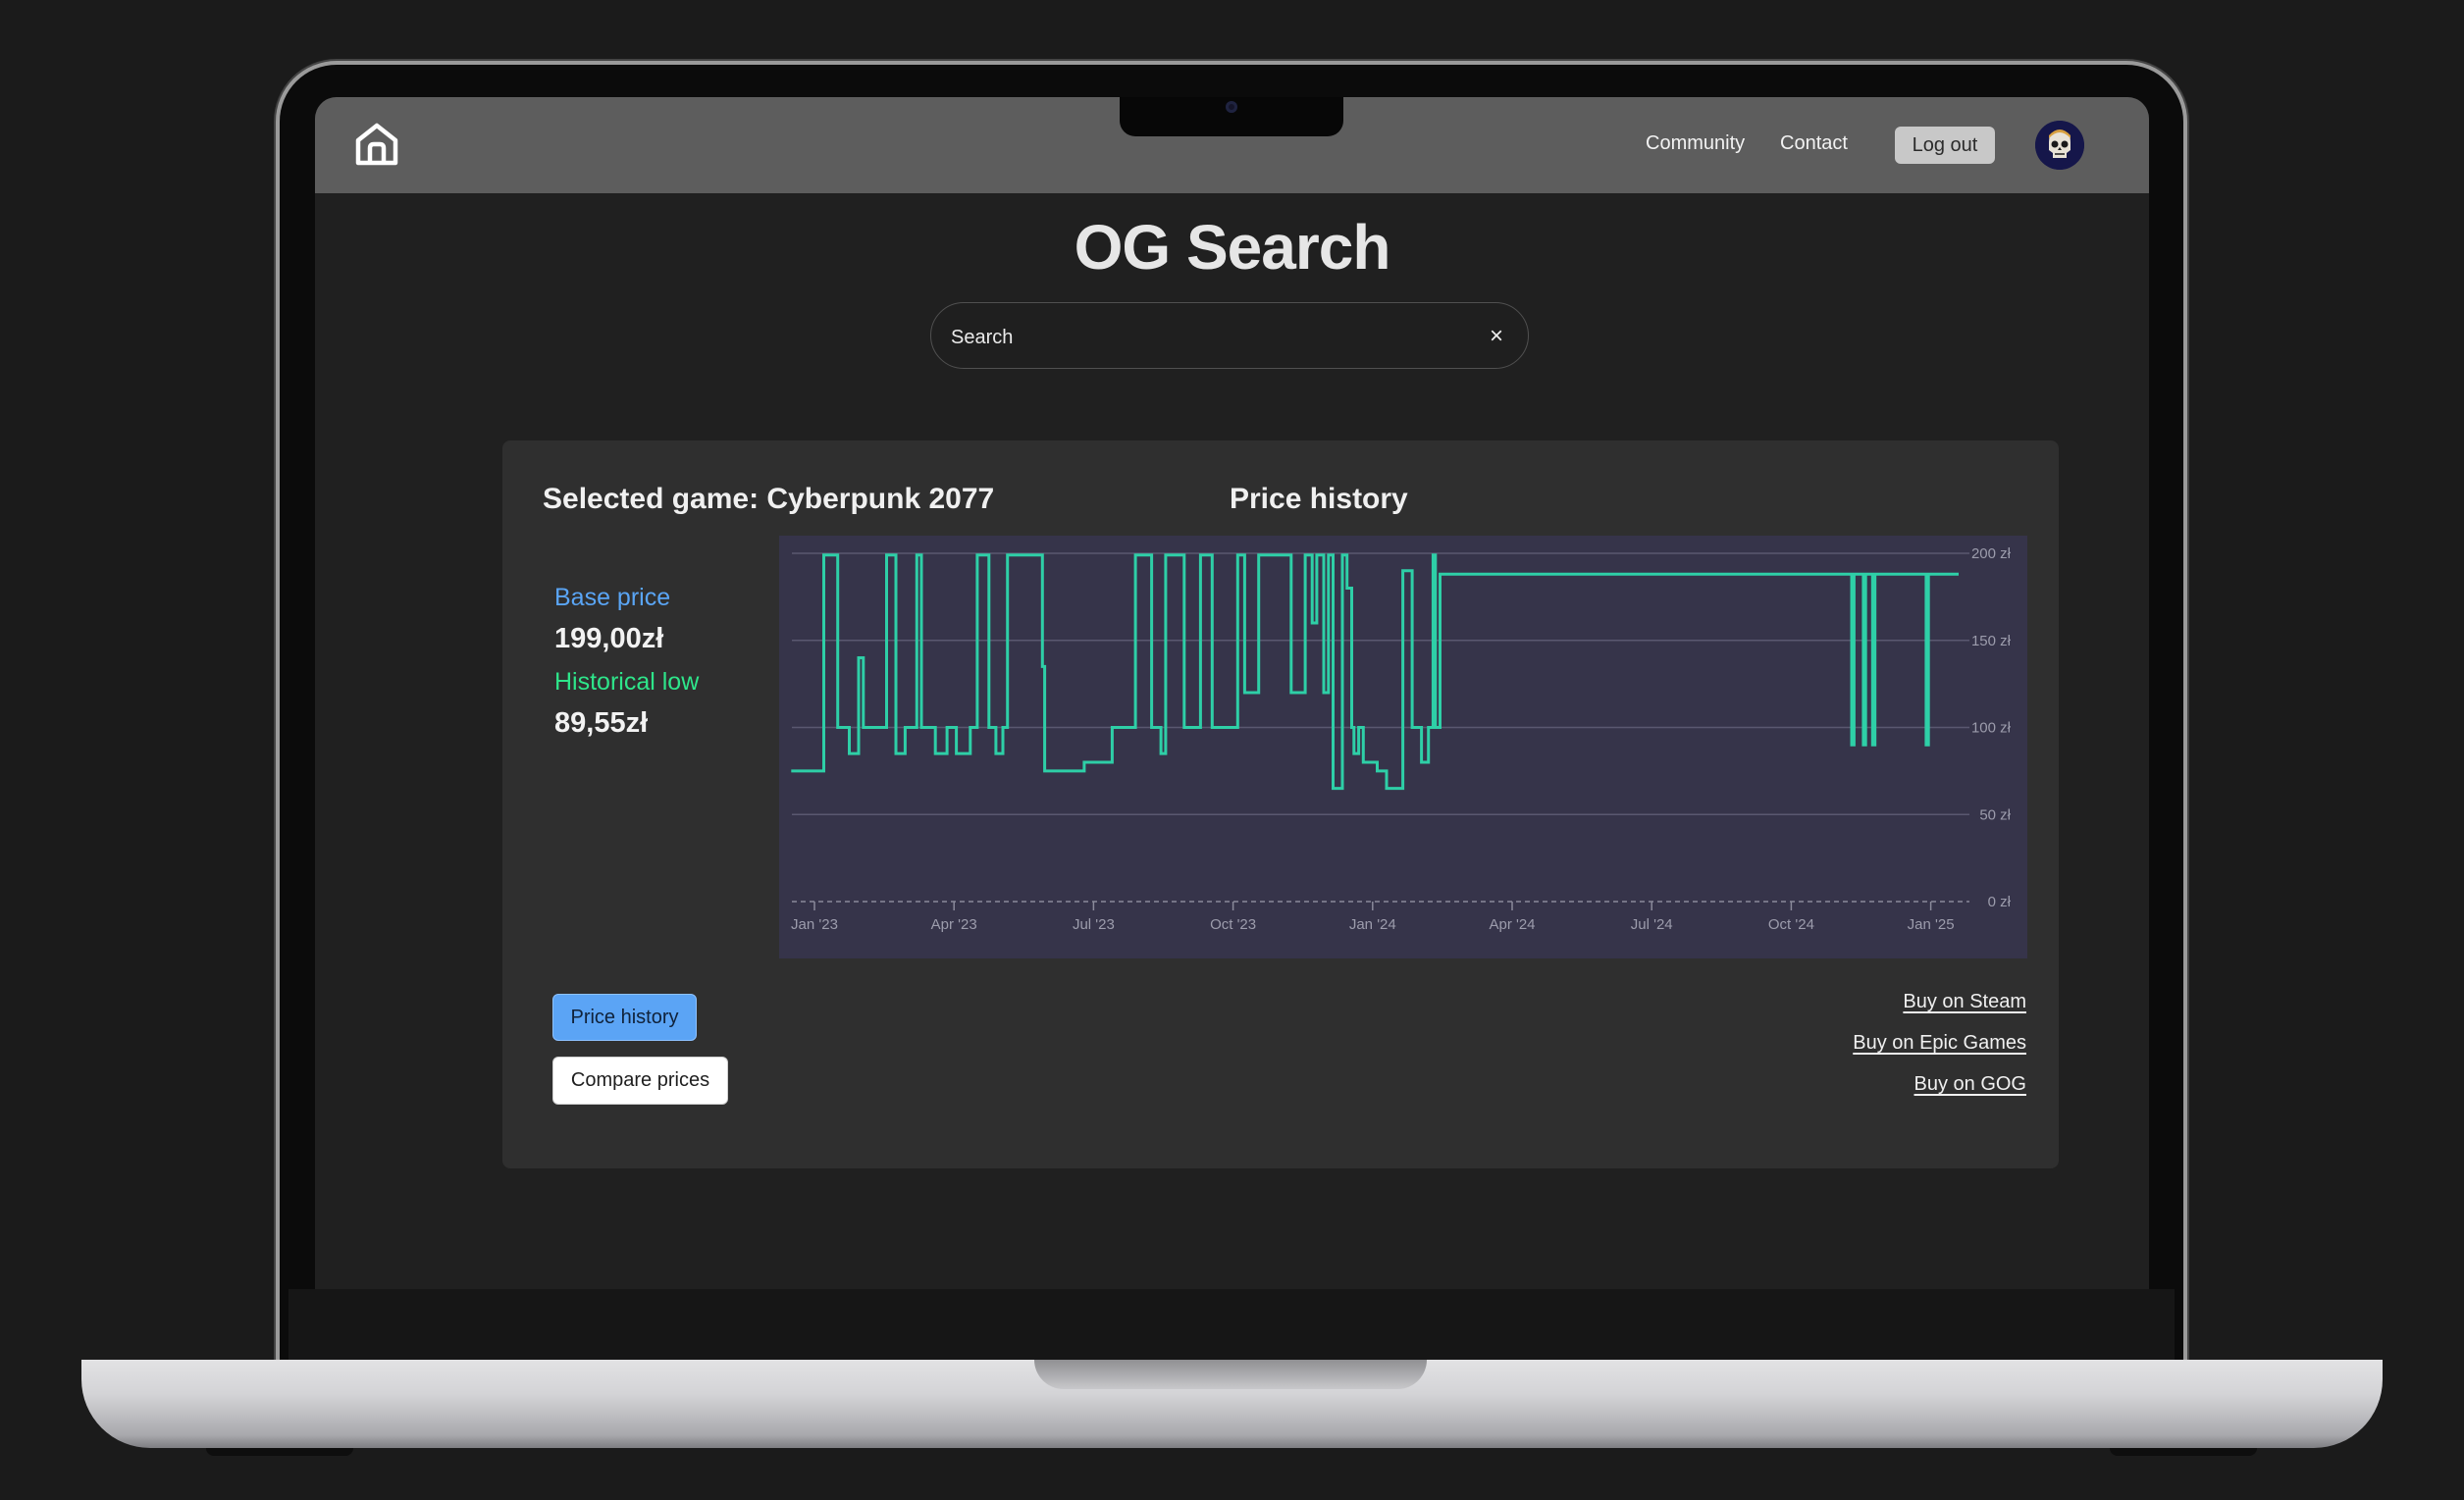 The width and height of the screenshot is (2464, 1500). I want to click on logout-button: Log out, so click(1945, 145).